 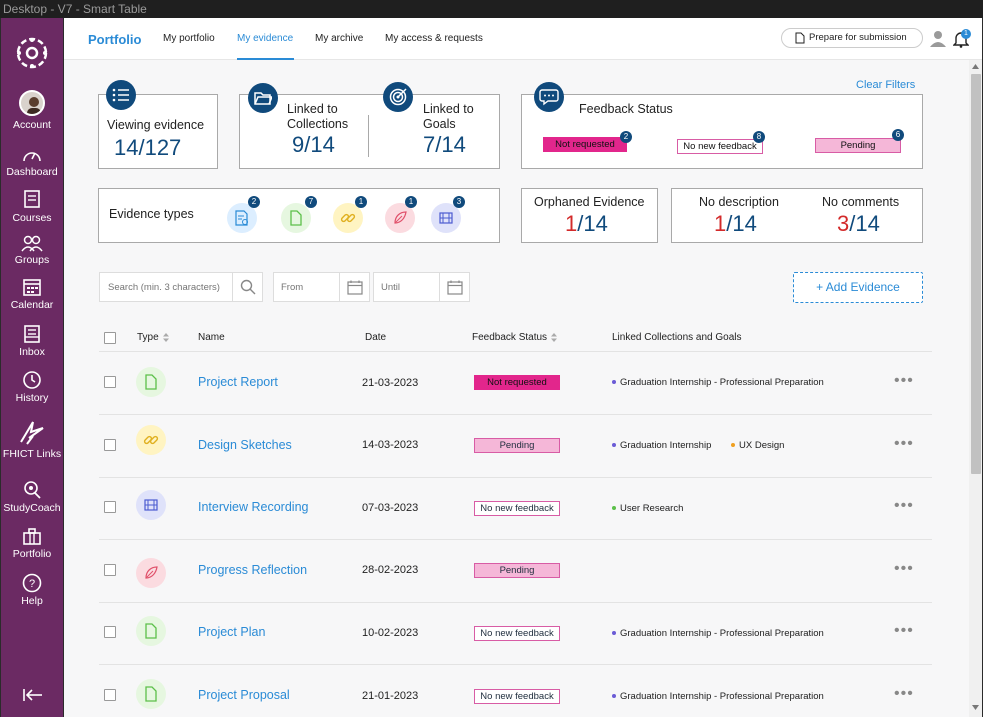 What do you see at coordinates (720, 146) in the screenshot?
I see `filter-no-new-feedback: No new feedback` at bounding box center [720, 146].